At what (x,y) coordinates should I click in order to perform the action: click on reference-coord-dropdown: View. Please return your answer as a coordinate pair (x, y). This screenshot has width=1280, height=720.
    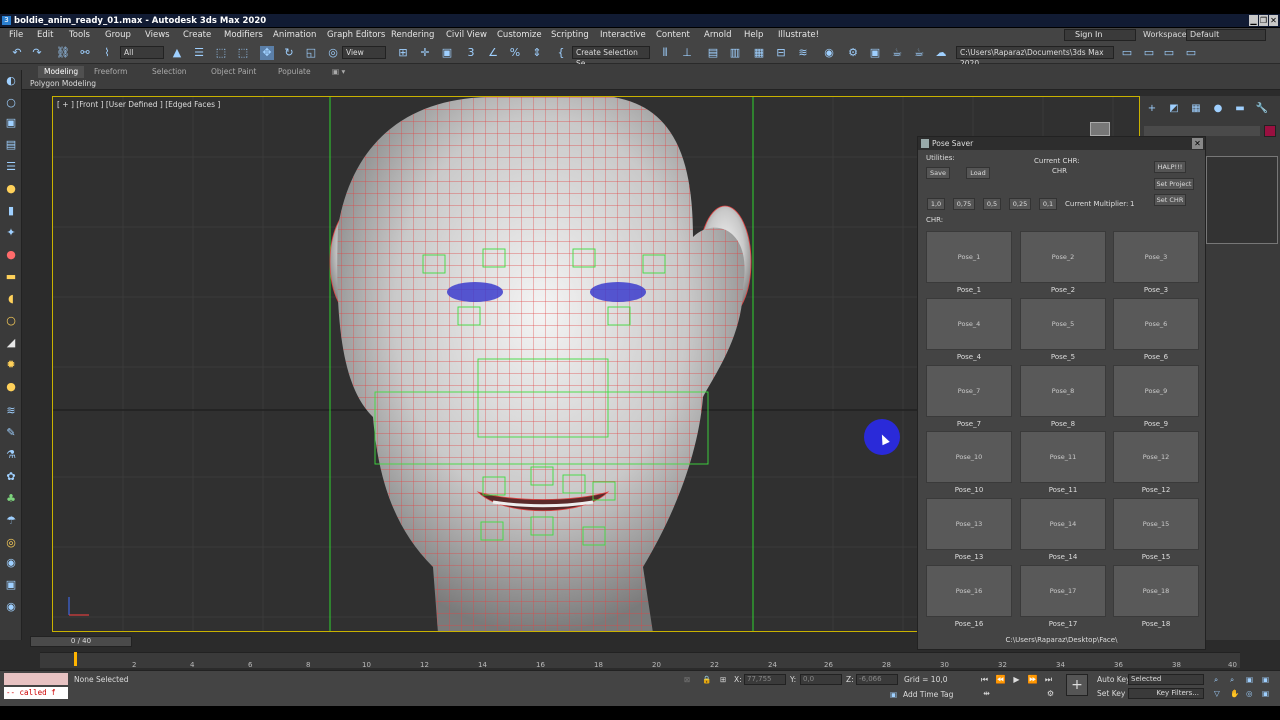
    Looking at the image, I should click on (364, 52).